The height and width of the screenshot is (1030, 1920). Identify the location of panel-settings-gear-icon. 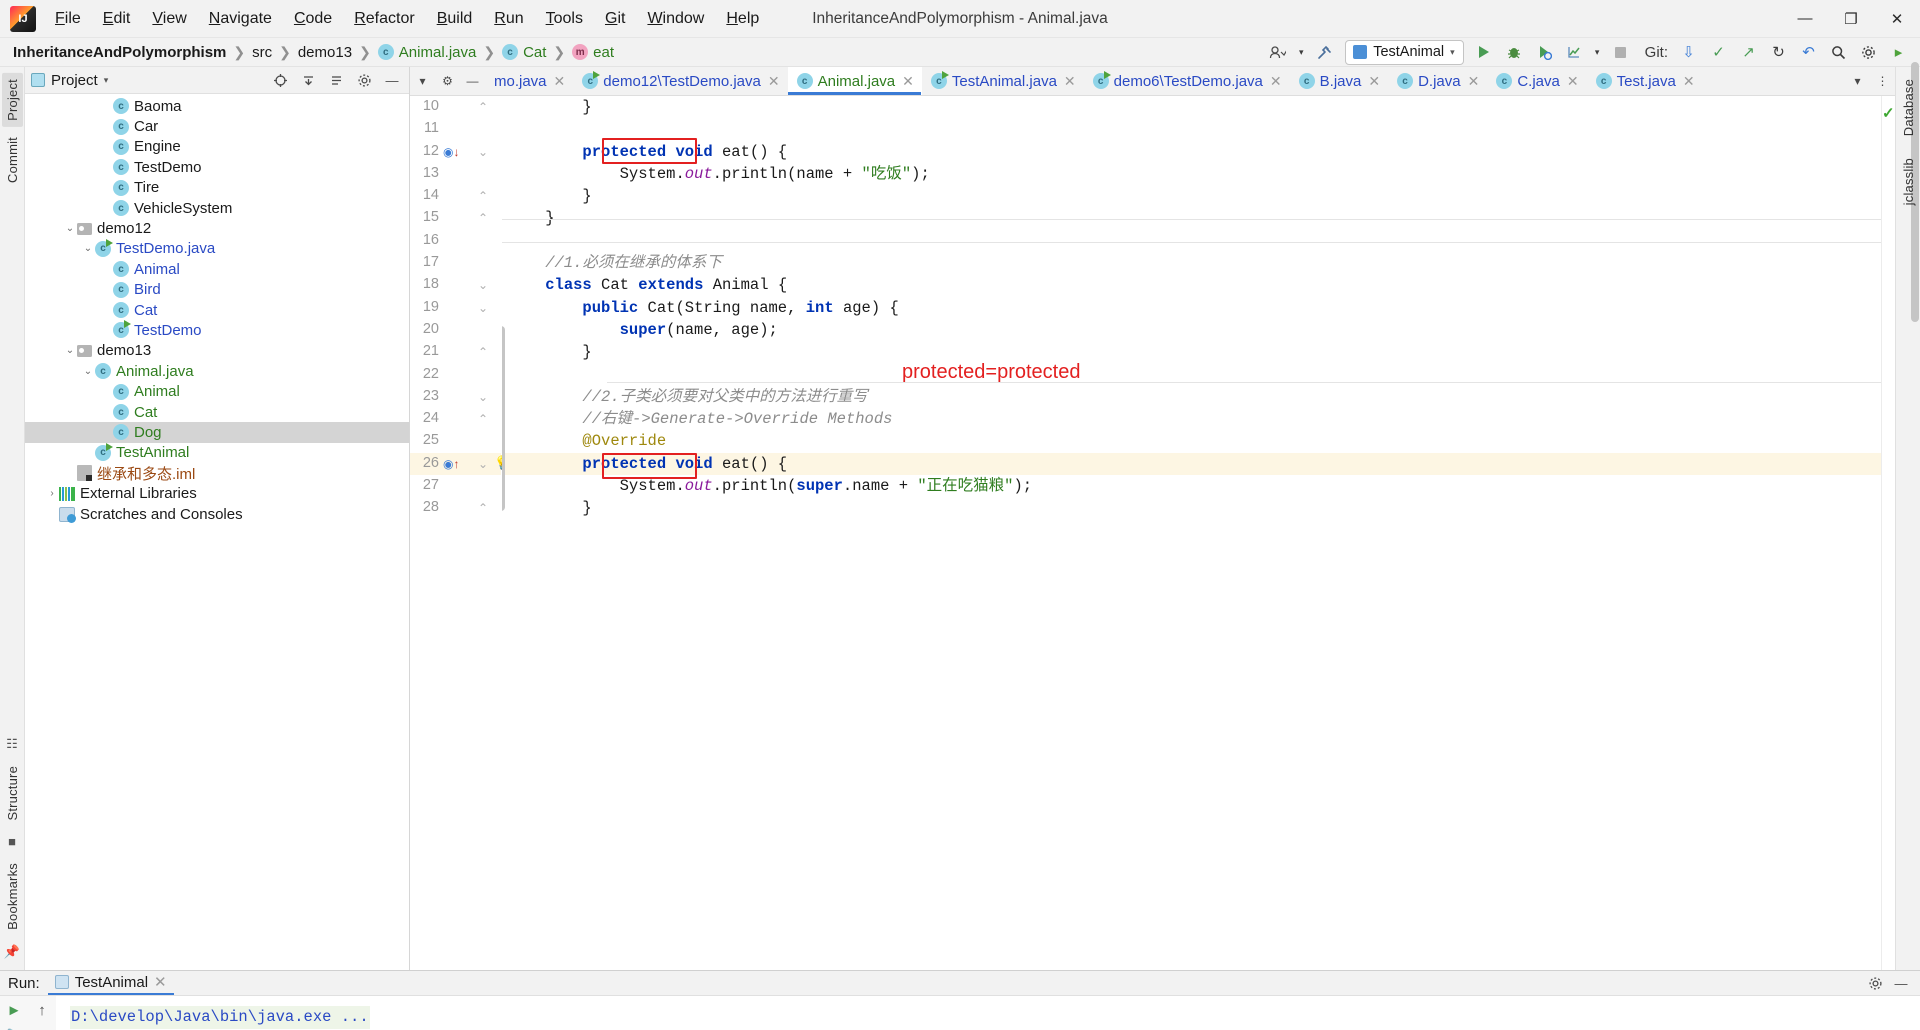
(364, 80).